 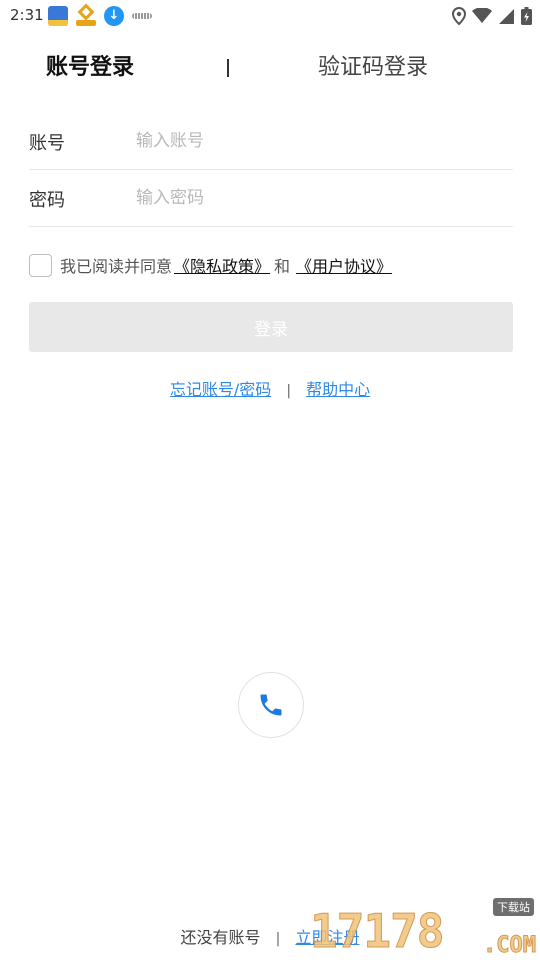 What do you see at coordinates (459, 16) in the screenshot?
I see `location-icon` at bounding box center [459, 16].